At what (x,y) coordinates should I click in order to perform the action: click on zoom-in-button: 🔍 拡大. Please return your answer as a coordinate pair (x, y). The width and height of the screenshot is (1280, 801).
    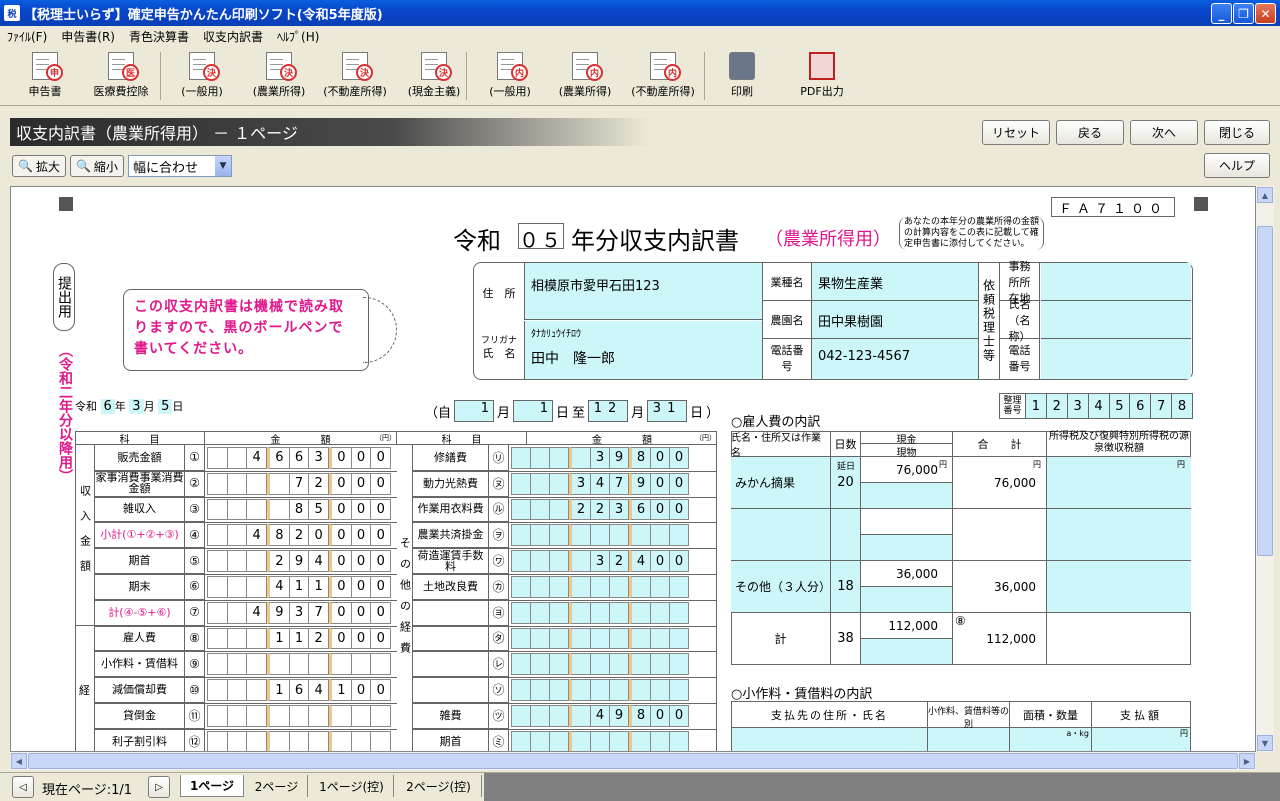
    Looking at the image, I should click on (39, 166).